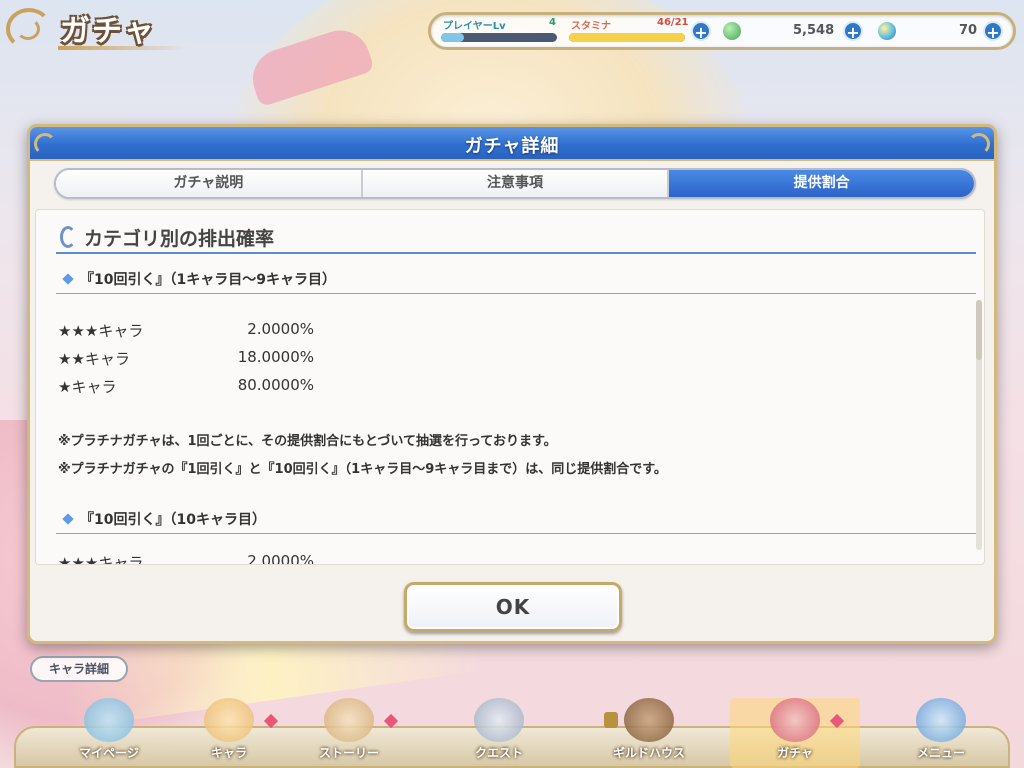  I want to click on dialog-header: ガチャ詳細, so click(512, 144).